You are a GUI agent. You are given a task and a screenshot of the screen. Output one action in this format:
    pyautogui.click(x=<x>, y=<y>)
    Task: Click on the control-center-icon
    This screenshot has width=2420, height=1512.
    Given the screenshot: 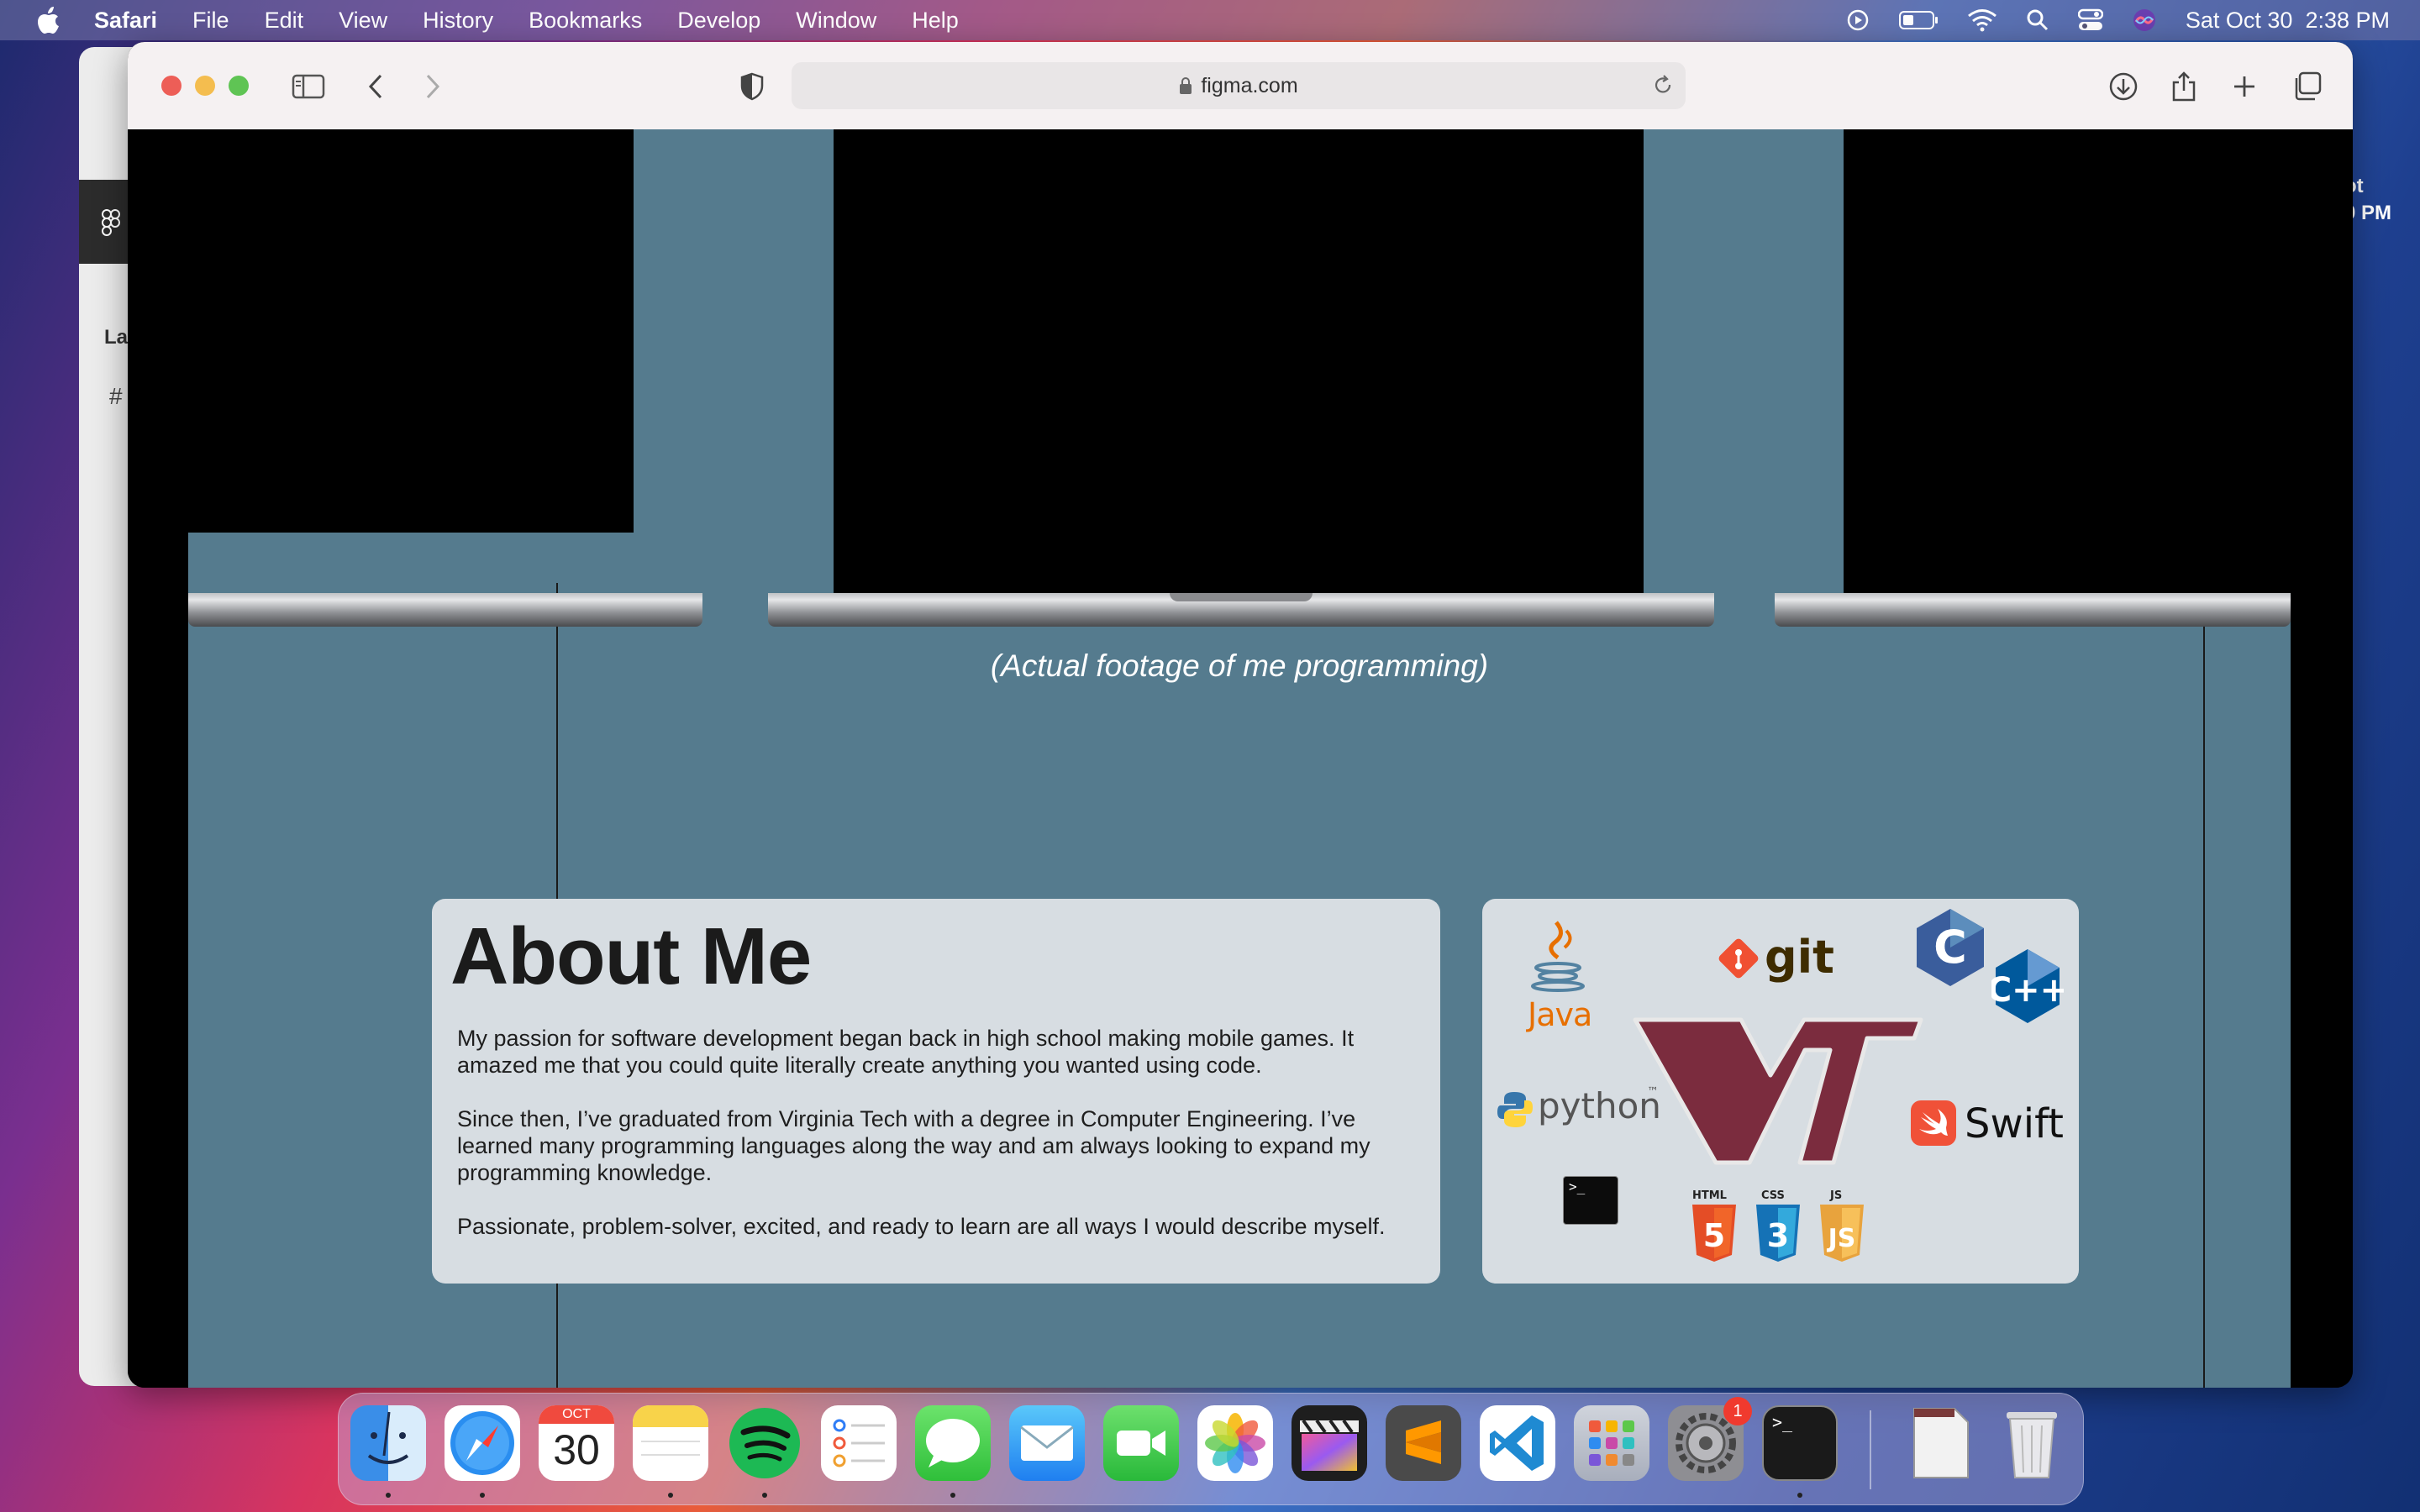 What is the action you would take?
    pyautogui.click(x=2090, y=20)
    